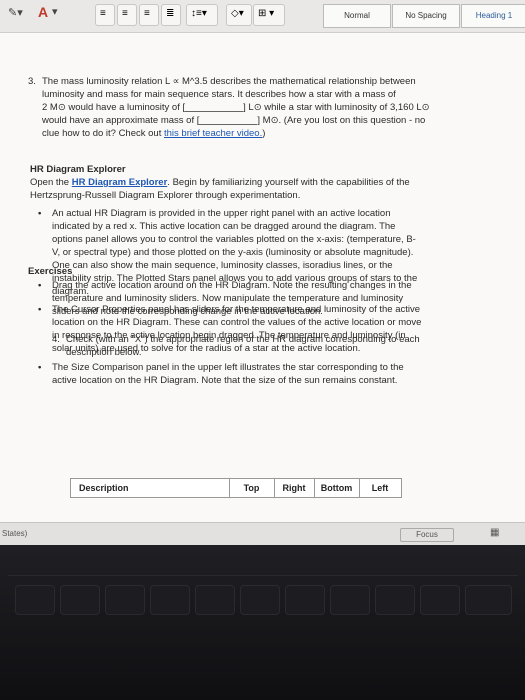  Describe the element at coordinates (264, 133) in the screenshot. I see `q3-line-5b: )` at that location.